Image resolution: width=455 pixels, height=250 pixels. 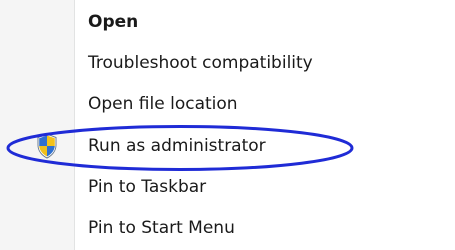 I want to click on menu-item-label: Pin to Start Menu, so click(x=161, y=228).